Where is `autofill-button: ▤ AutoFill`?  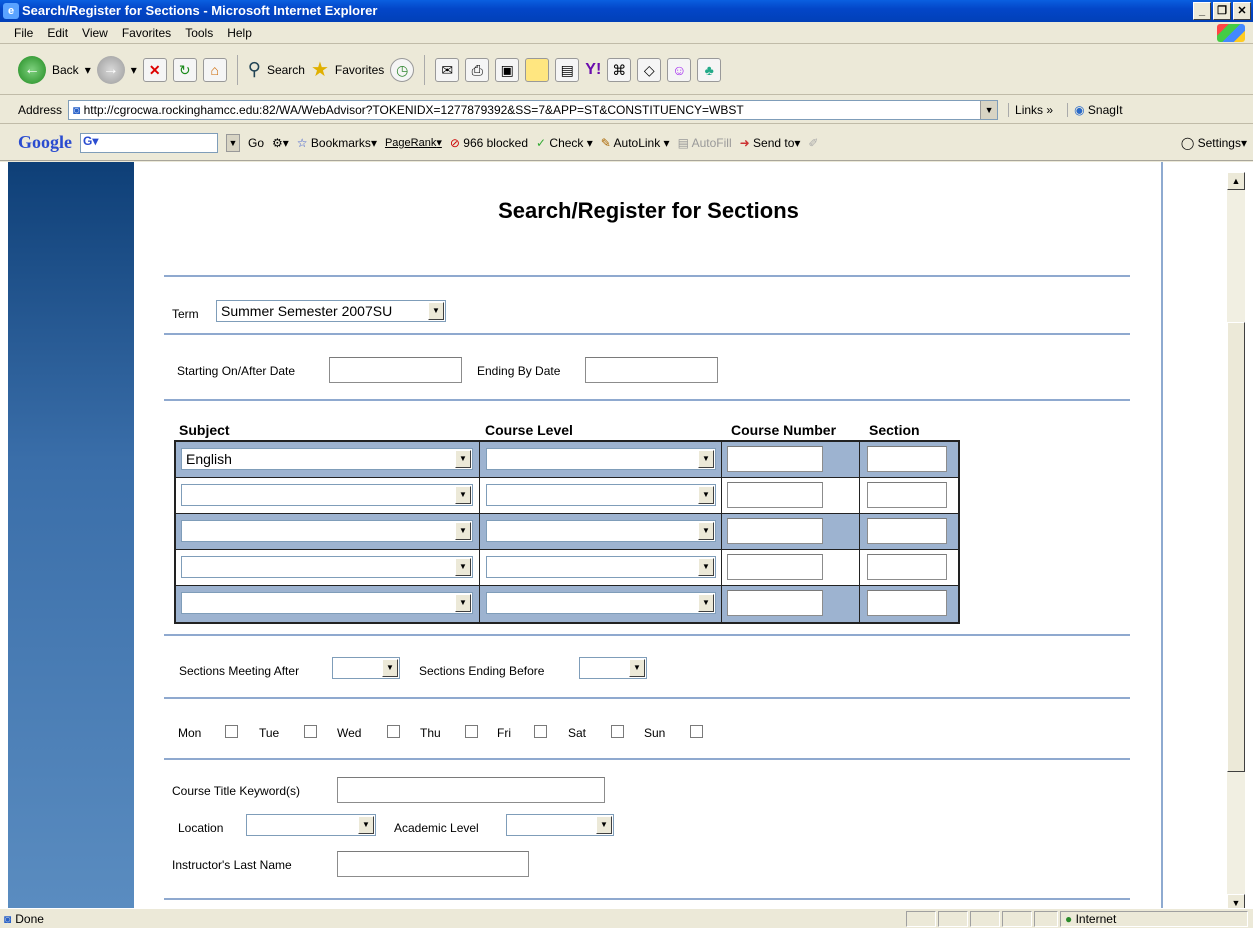 autofill-button: ▤ AutoFill is located at coordinates (705, 143).